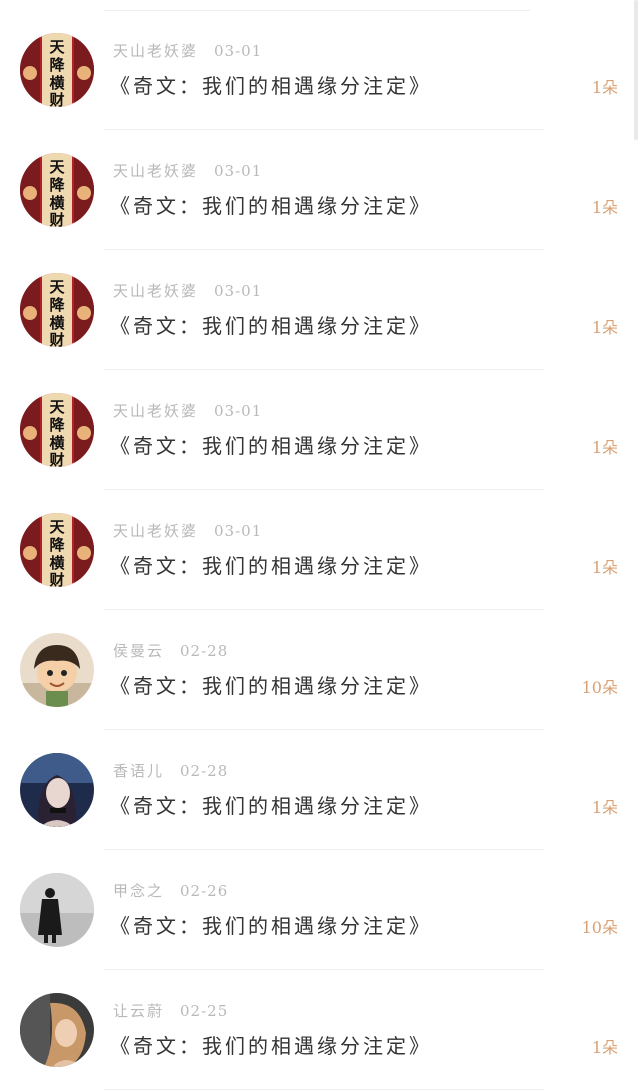 Image resolution: width=640 pixels, height=1092 pixels. Describe the element at coordinates (57, 1030) in the screenshot. I see `woman-portrait-avatar` at that location.